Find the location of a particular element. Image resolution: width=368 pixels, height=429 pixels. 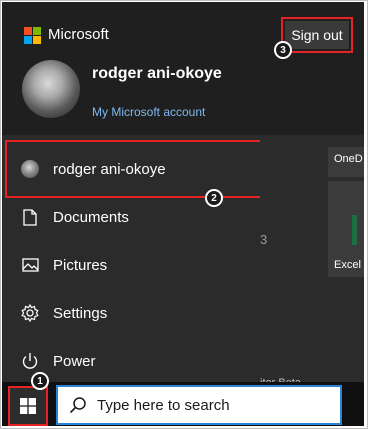

microsoft-brand-label: Microsoft is located at coordinates (78, 34).